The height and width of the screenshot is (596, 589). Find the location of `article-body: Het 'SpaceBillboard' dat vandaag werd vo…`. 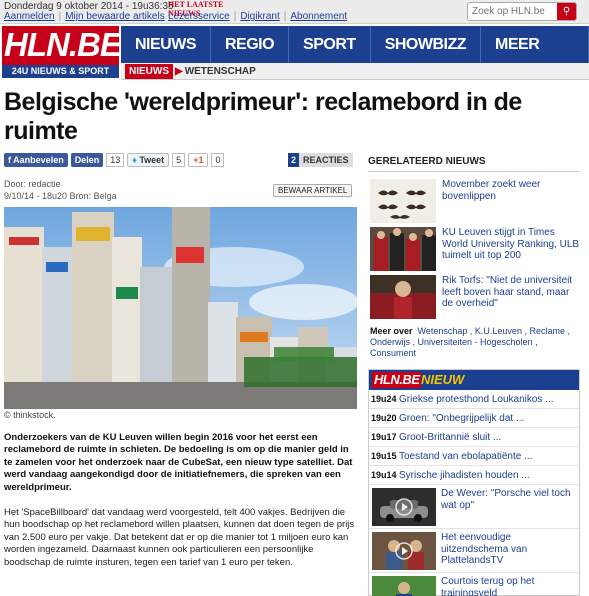

article-body: Het 'SpaceBillboard' dat vandaag werd vo… is located at coordinates (179, 537).